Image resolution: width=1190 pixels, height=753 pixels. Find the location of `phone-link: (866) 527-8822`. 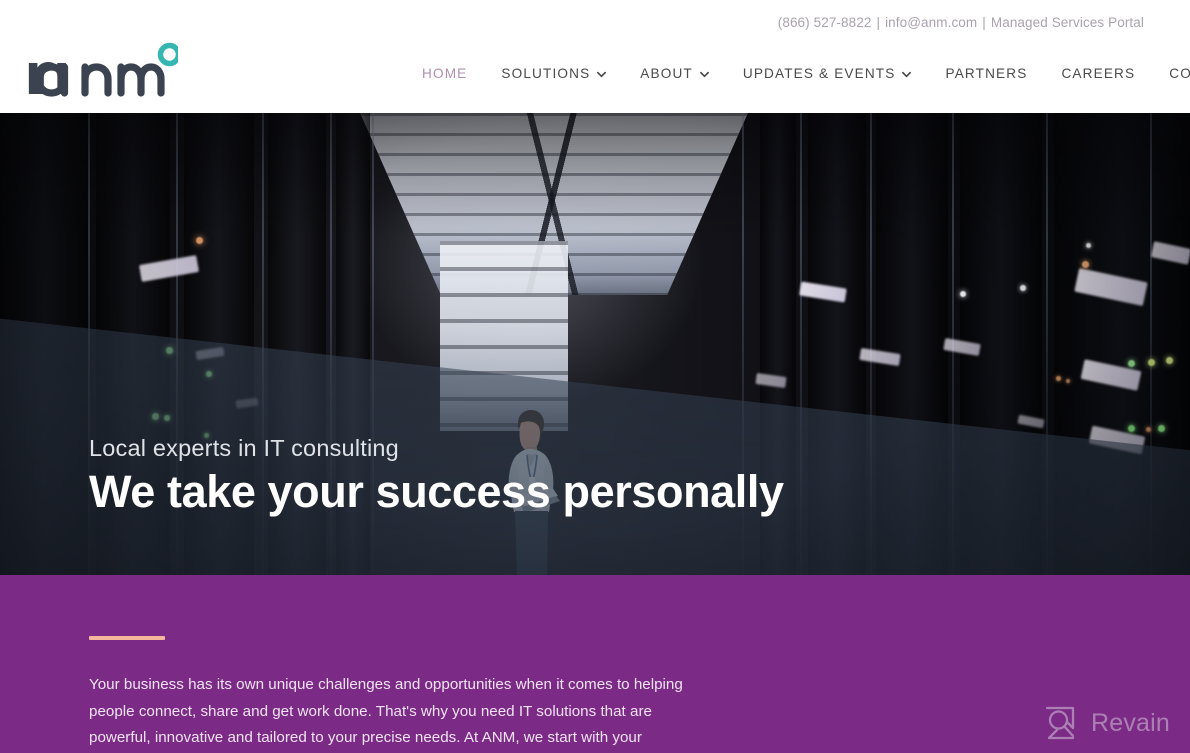

phone-link: (866) 527-8822 is located at coordinates (825, 22).